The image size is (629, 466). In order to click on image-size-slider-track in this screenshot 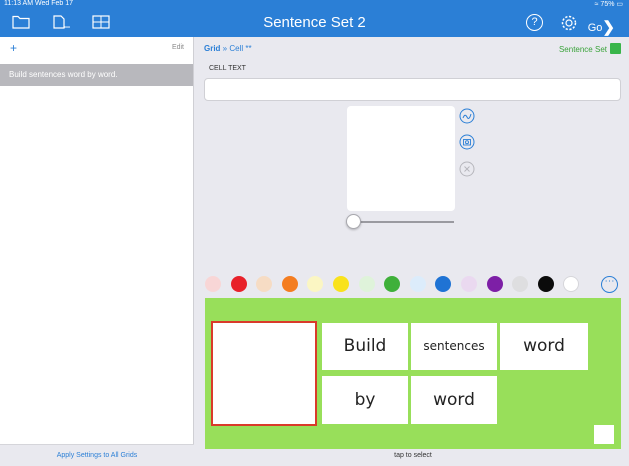, I will do `click(403, 222)`.